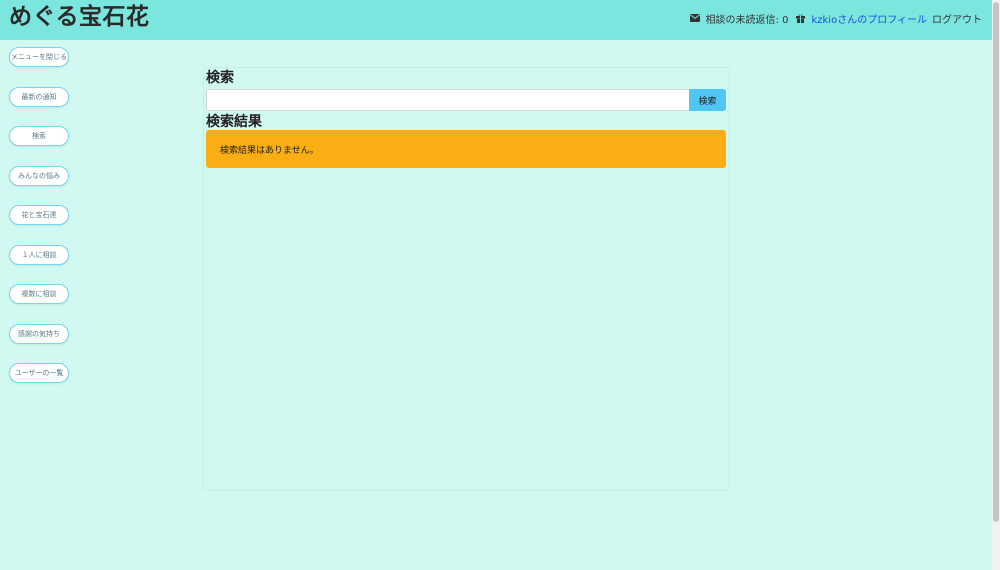 The height and width of the screenshot is (570, 1000). What do you see at coordinates (707, 100) in the screenshot?
I see `search-button: 検索` at bounding box center [707, 100].